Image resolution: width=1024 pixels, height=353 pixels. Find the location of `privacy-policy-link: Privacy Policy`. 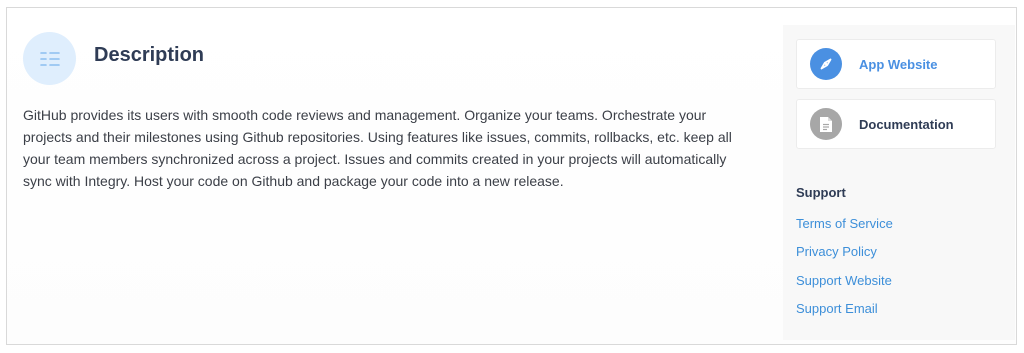

privacy-policy-link: Privacy Policy is located at coordinates (836, 251).